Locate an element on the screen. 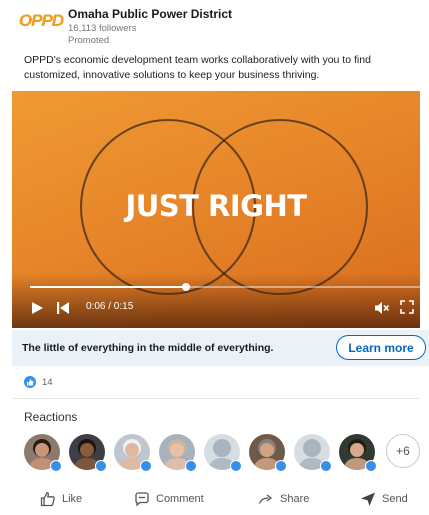 This screenshot has height=515, width=429. more-reactors-button: +6 is located at coordinates (403, 451).